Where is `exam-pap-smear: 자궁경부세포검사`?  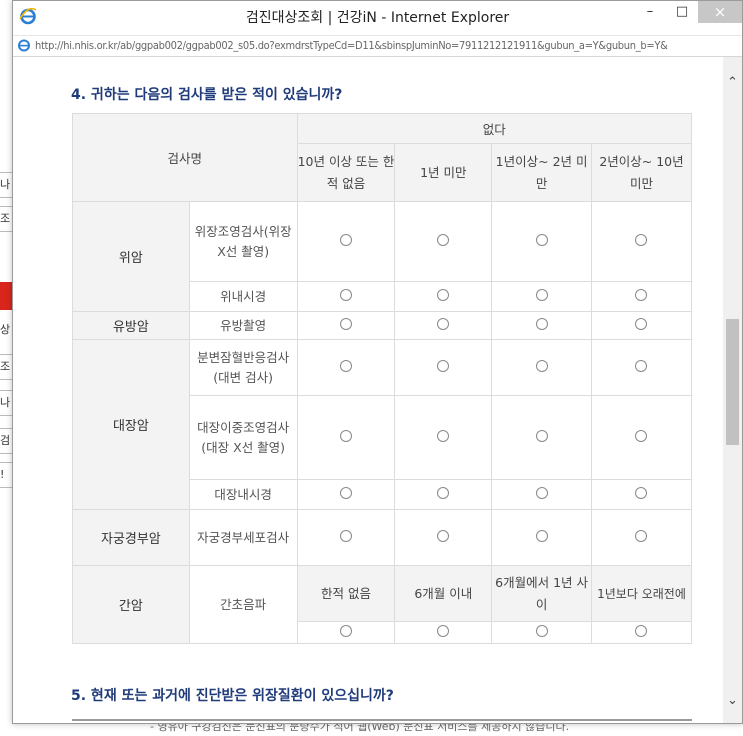 exam-pap-smear: 자궁경부세포검사 is located at coordinates (243, 537).